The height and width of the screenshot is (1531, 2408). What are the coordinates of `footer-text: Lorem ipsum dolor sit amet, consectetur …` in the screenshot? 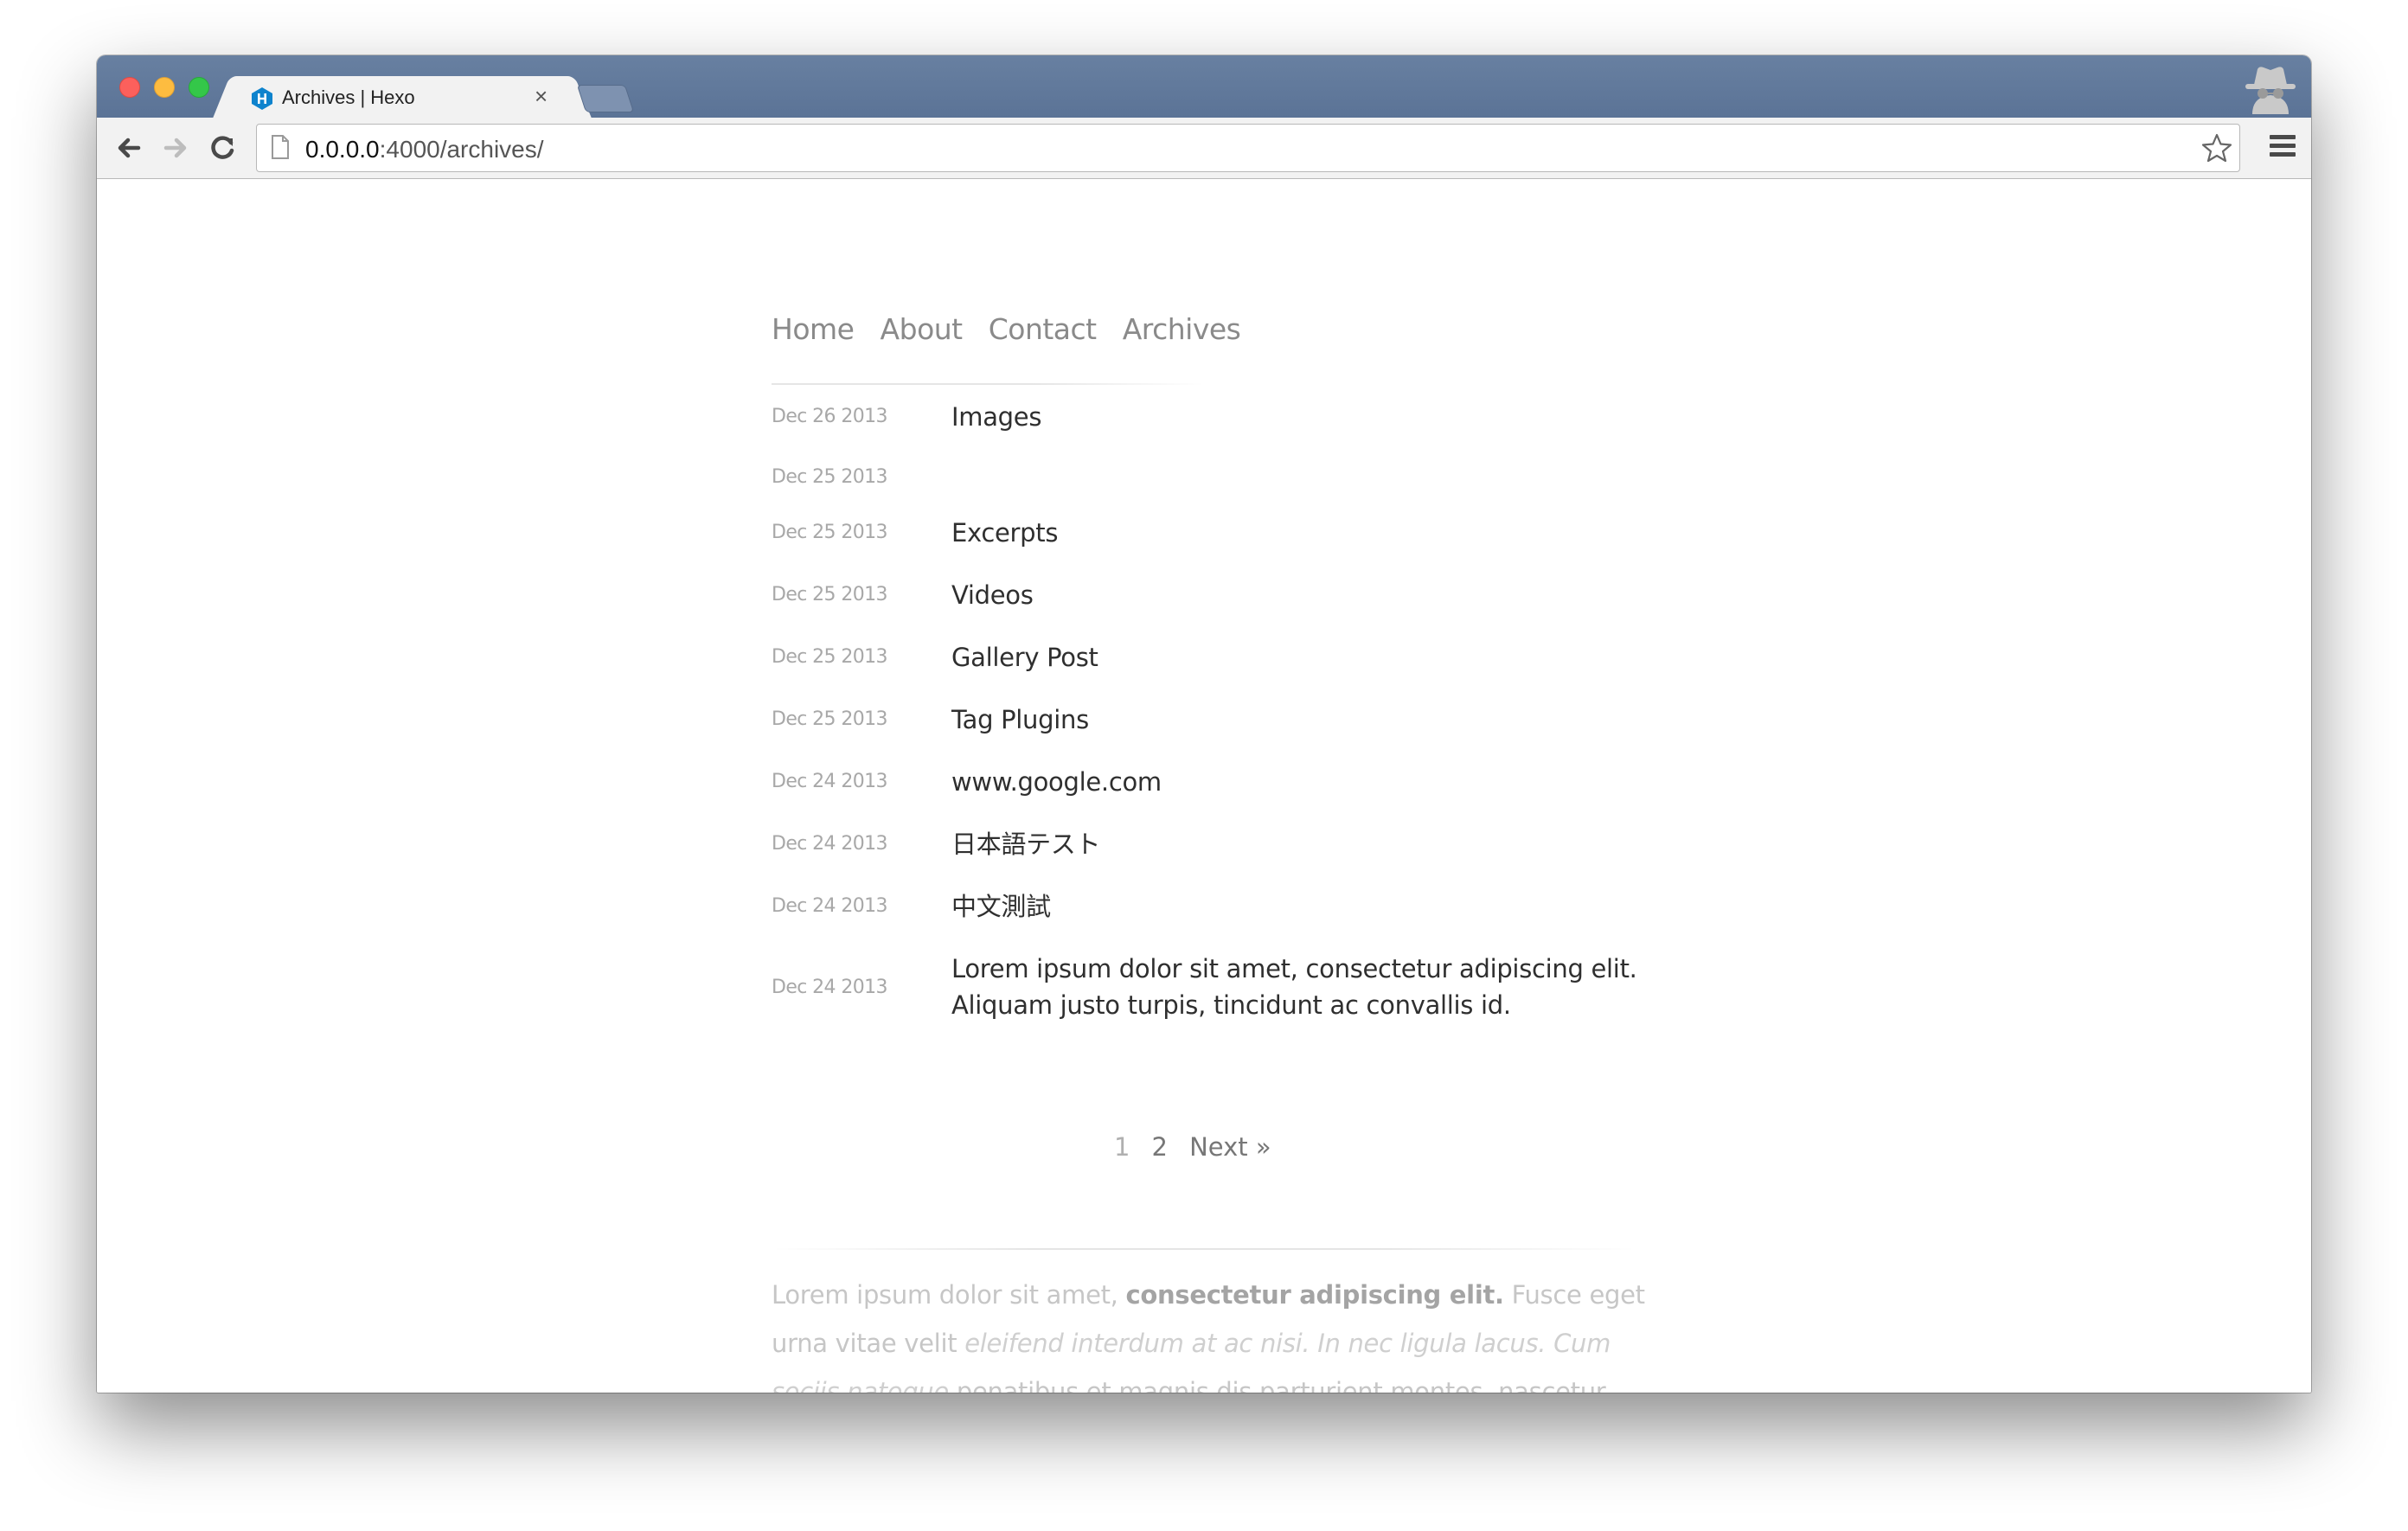 It's located at (1213, 1332).